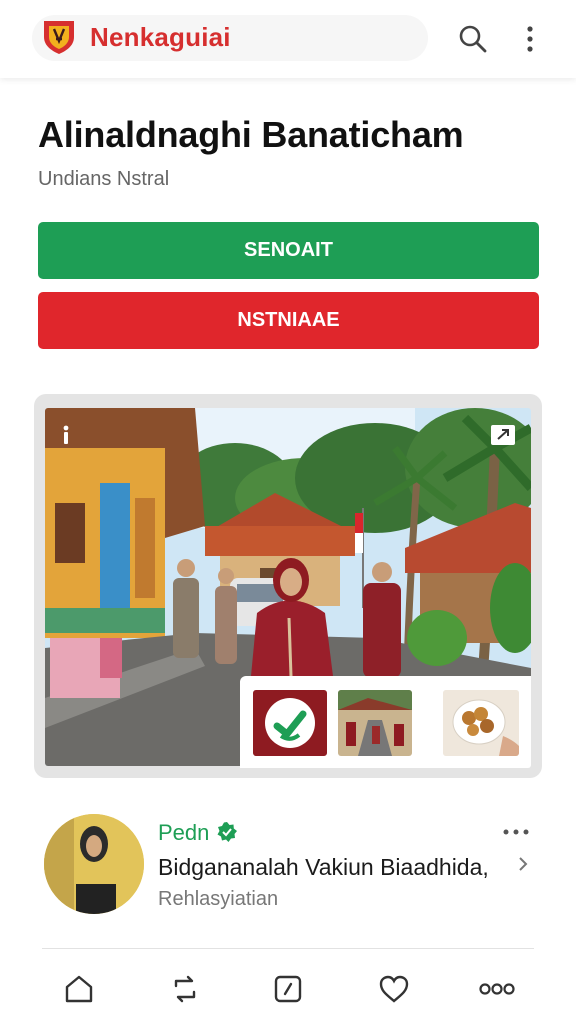 The height and width of the screenshot is (1024, 576). I want to click on food-thumbnail, so click(481, 723).